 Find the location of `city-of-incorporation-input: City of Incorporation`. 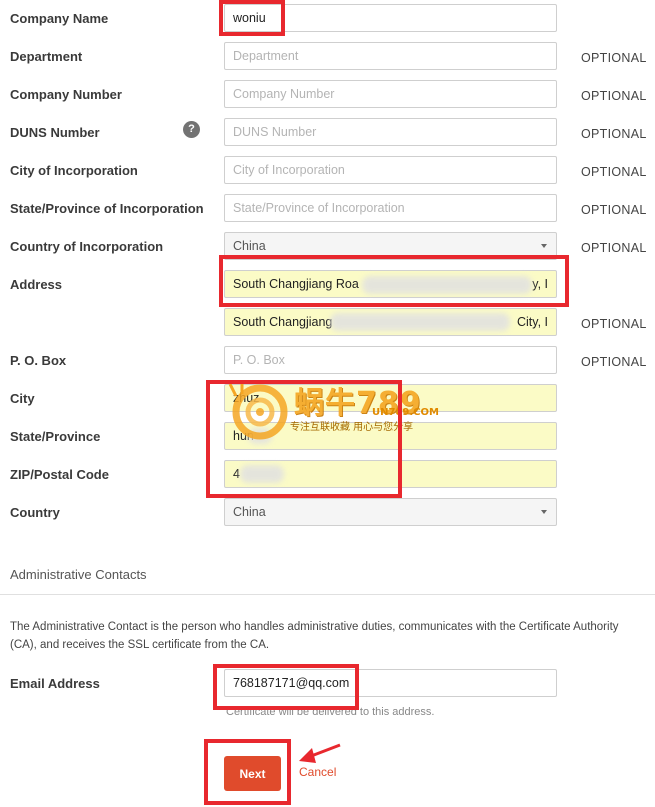

city-of-incorporation-input: City of Incorporation is located at coordinates (390, 170).